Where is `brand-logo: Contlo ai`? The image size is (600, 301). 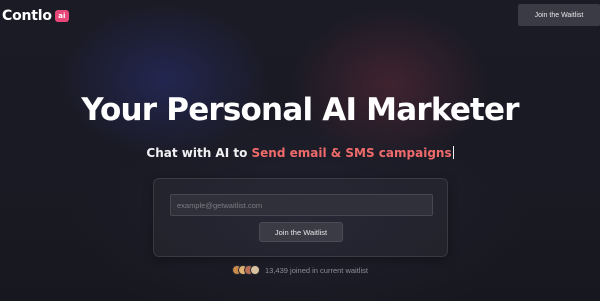
brand-logo: Contlo ai is located at coordinates (35, 16).